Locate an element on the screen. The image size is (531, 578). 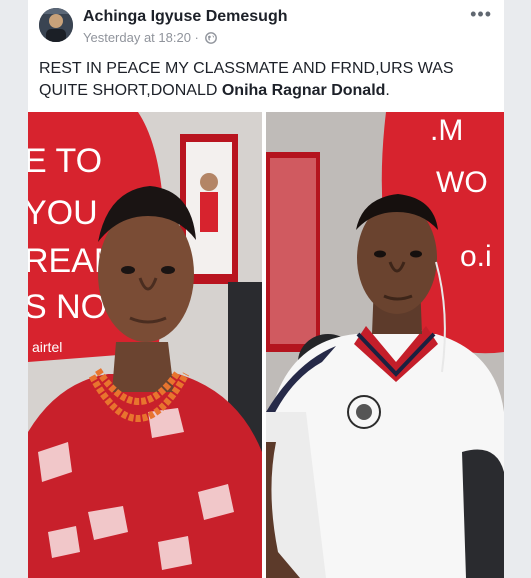
left-sign-line-2: YOU is located at coordinates (63, 213).